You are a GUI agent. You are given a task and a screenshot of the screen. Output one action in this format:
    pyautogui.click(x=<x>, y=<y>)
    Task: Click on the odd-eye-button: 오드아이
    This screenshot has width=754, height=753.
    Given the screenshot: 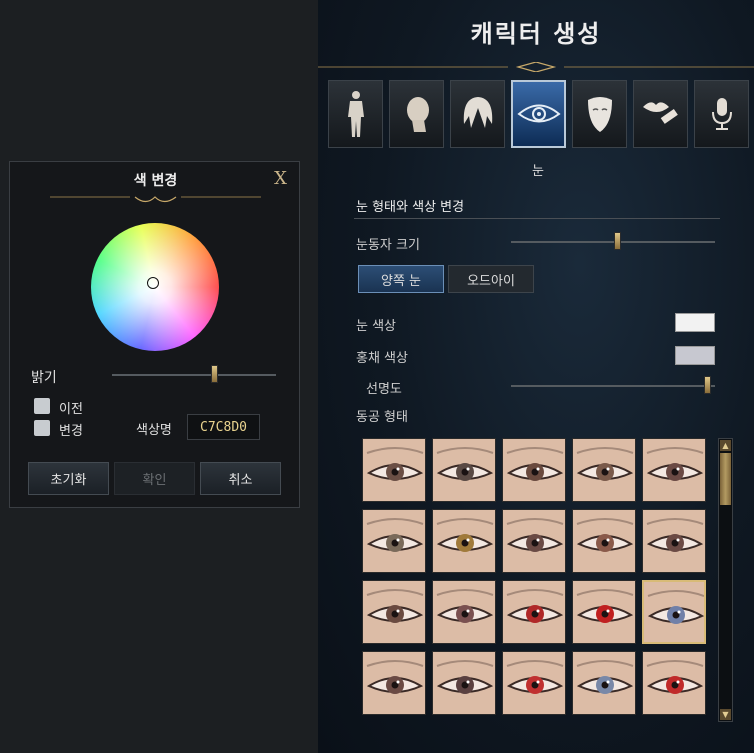 What is the action you would take?
    pyautogui.click(x=491, y=279)
    